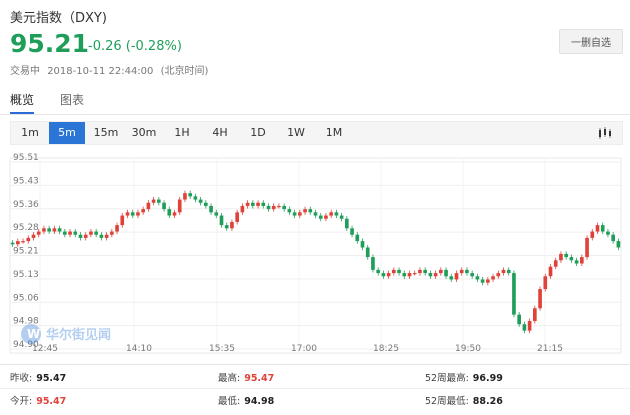  What do you see at coordinates (26, 205) in the screenshot?
I see `y-tick-label: 95.36` at bounding box center [26, 205].